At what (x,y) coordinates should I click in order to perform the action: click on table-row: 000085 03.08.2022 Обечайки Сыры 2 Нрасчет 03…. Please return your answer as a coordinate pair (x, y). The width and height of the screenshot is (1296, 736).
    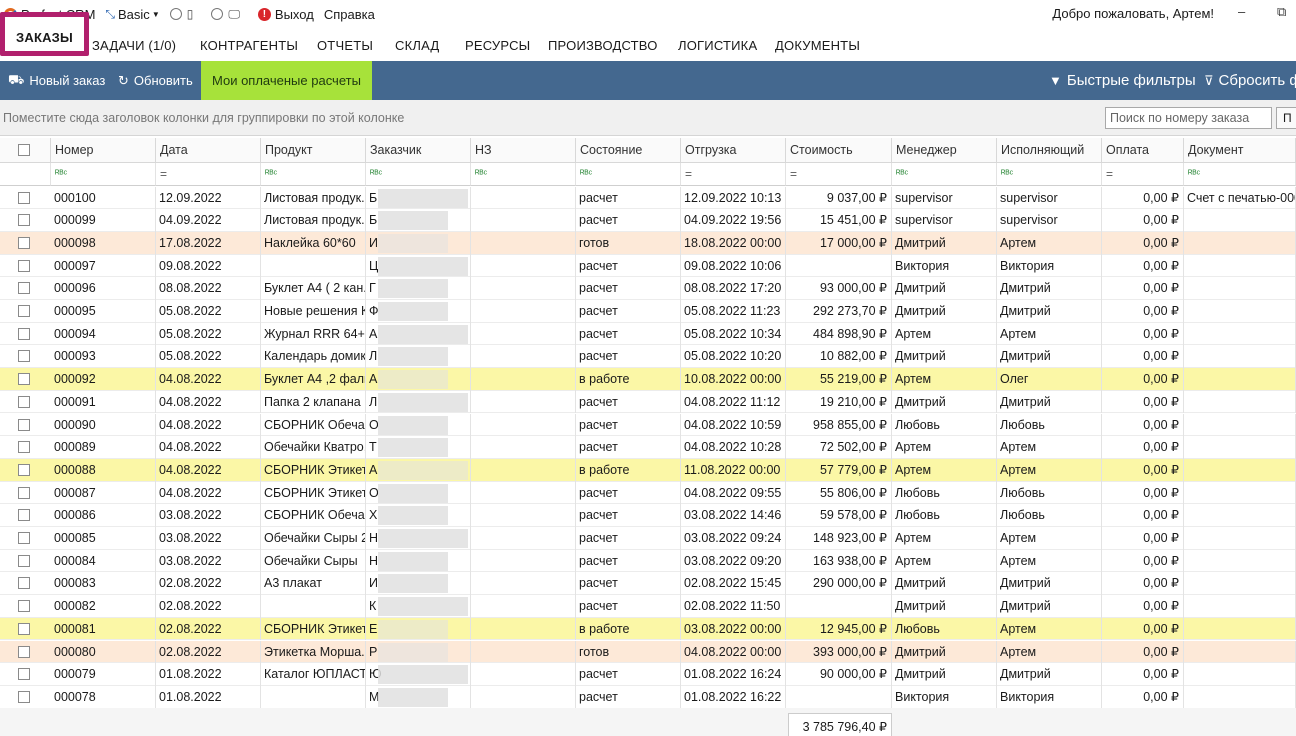
    Looking at the image, I should click on (648, 538).